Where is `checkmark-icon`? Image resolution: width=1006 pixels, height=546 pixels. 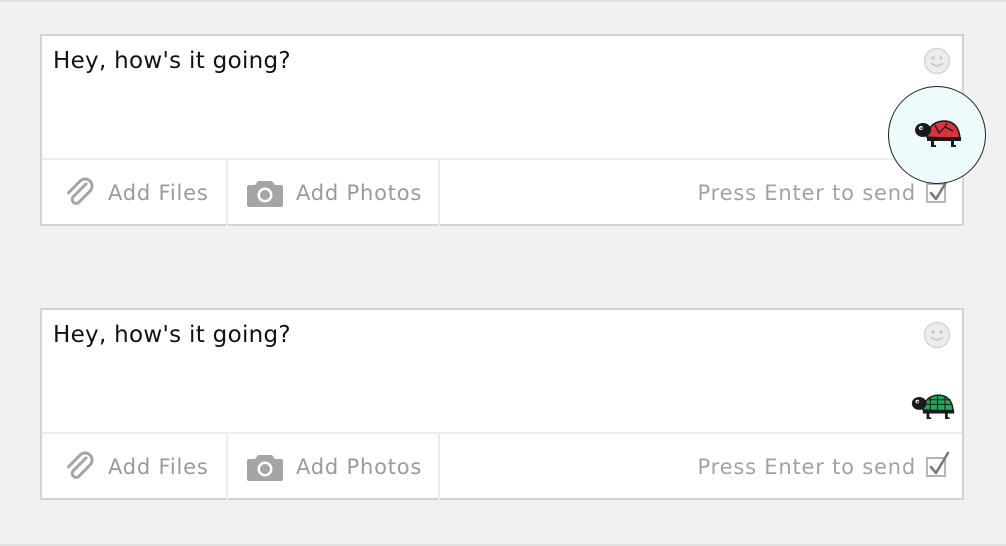 checkmark-icon is located at coordinates (939, 463).